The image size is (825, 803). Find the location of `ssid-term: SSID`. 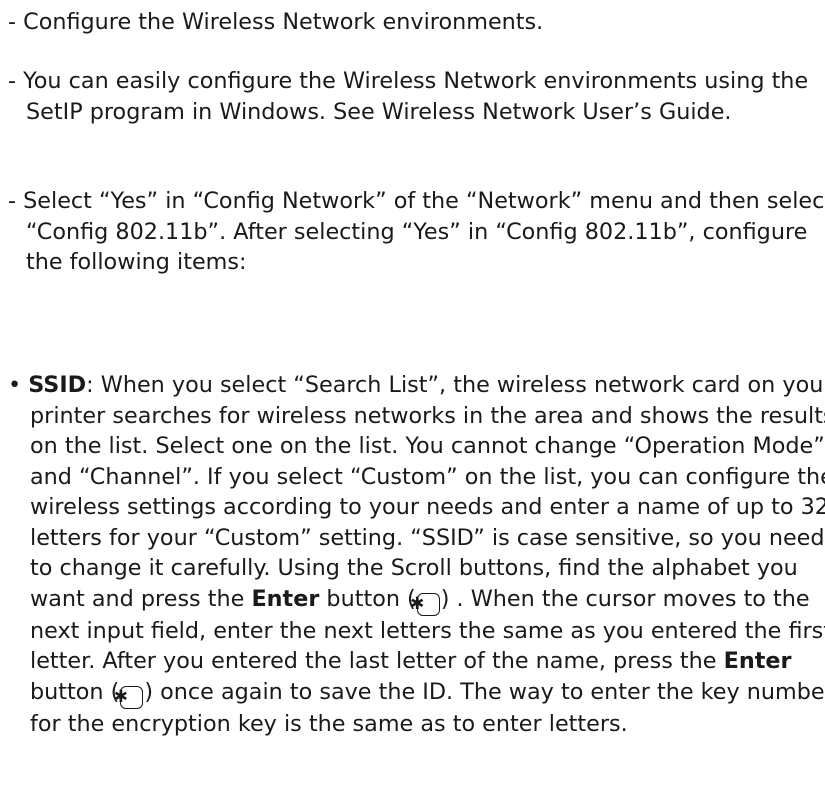

ssid-term: SSID is located at coordinates (57, 385).